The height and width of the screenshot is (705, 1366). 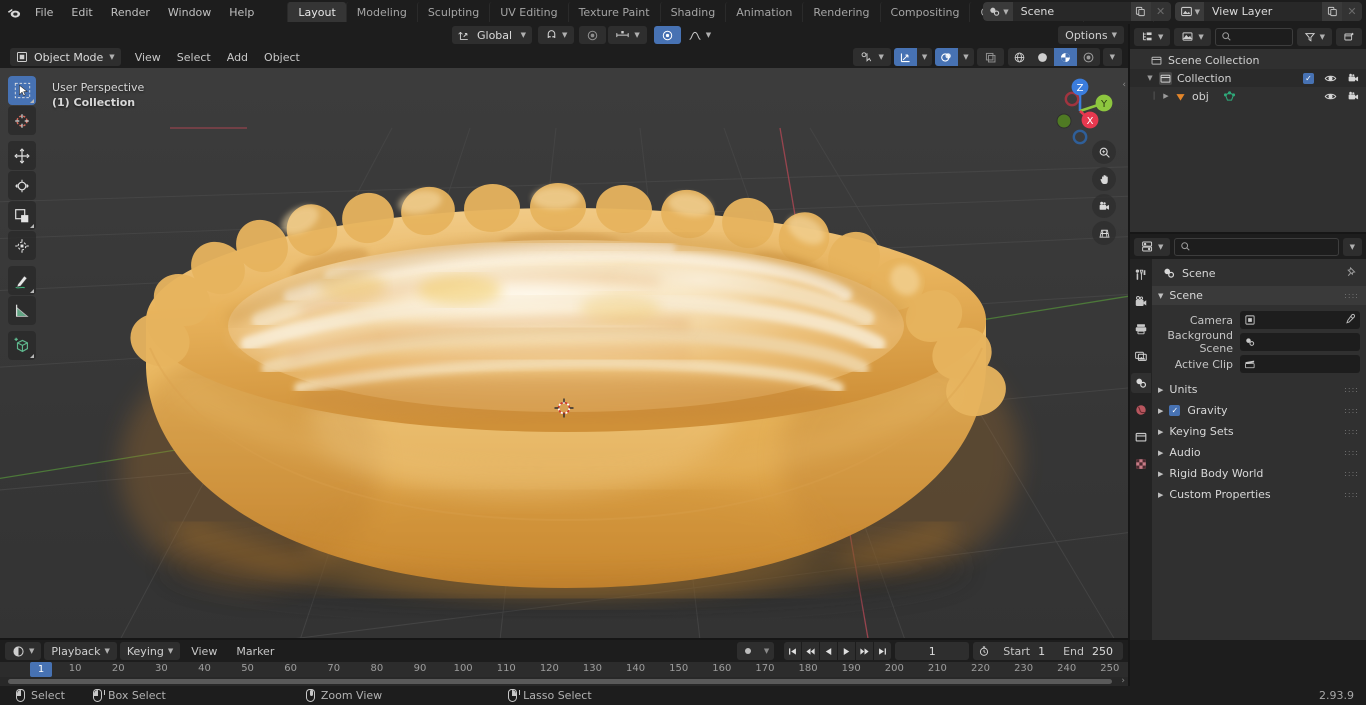 I want to click on background-scene-value-field, so click(x=1300, y=342).